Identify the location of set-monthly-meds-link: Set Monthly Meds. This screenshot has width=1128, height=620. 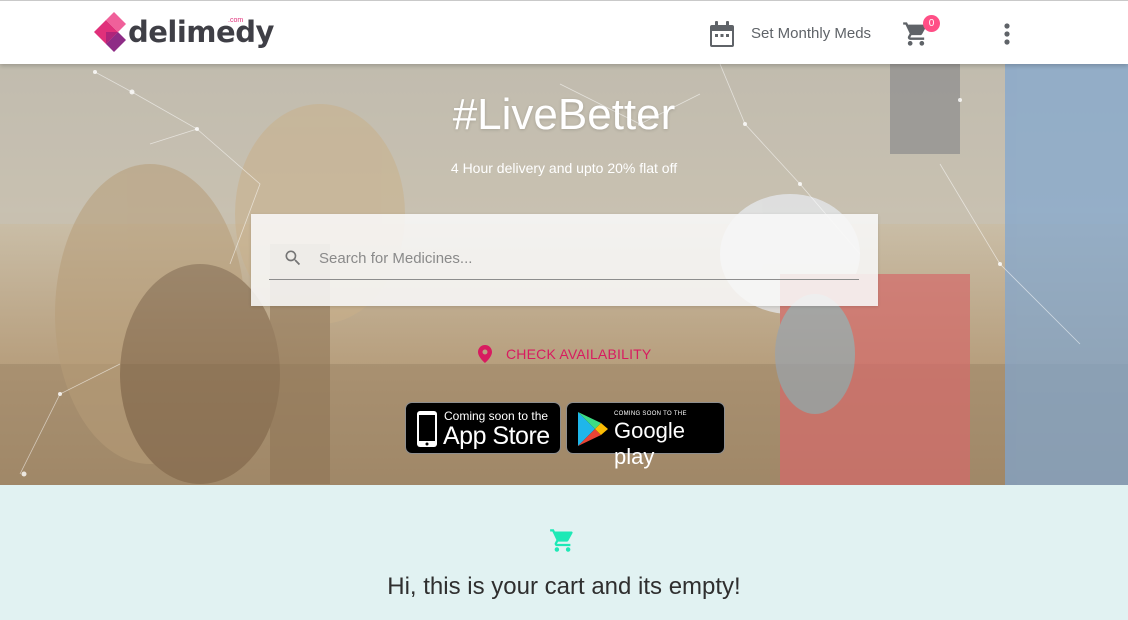
(811, 33).